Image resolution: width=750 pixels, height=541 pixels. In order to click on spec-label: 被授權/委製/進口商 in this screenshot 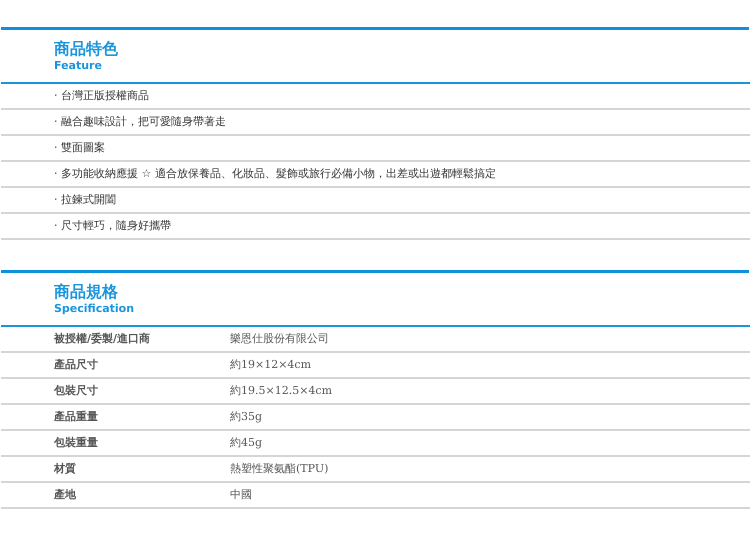, I will do `click(103, 338)`.